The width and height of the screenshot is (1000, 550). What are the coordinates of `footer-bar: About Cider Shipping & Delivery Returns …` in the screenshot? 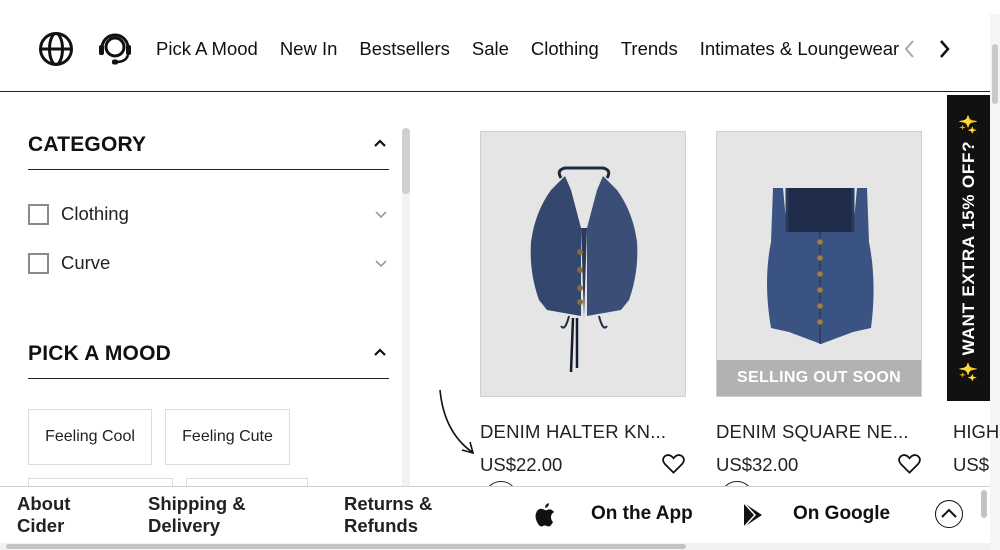 It's located at (495, 518).